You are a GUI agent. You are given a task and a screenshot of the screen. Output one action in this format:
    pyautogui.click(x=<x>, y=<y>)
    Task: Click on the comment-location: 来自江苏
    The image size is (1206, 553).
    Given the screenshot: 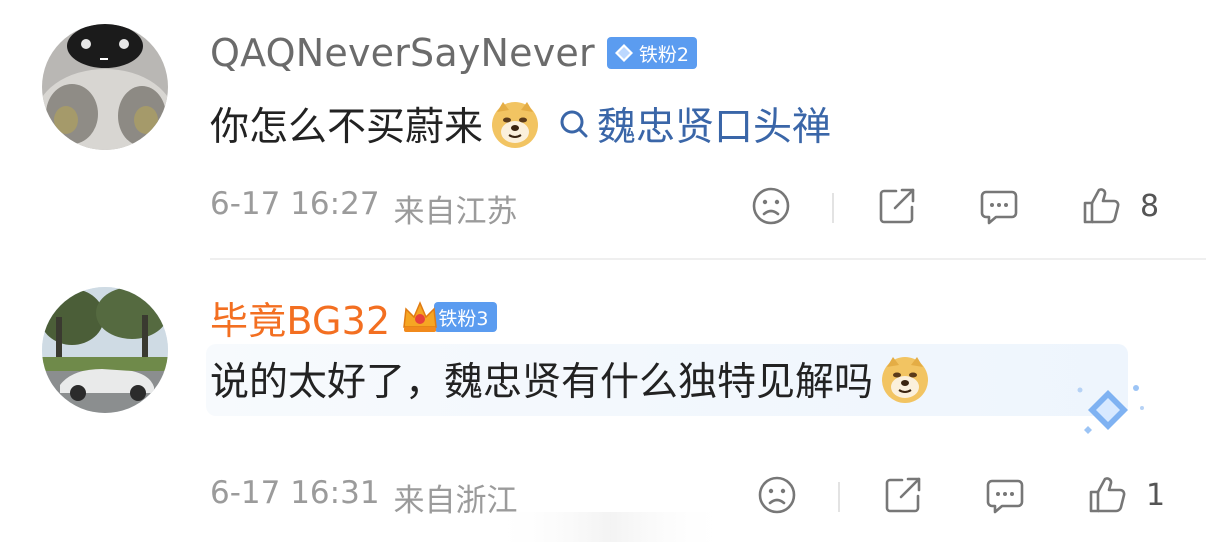 What is the action you would take?
    pyautogui.click(x=455, y=211)
    